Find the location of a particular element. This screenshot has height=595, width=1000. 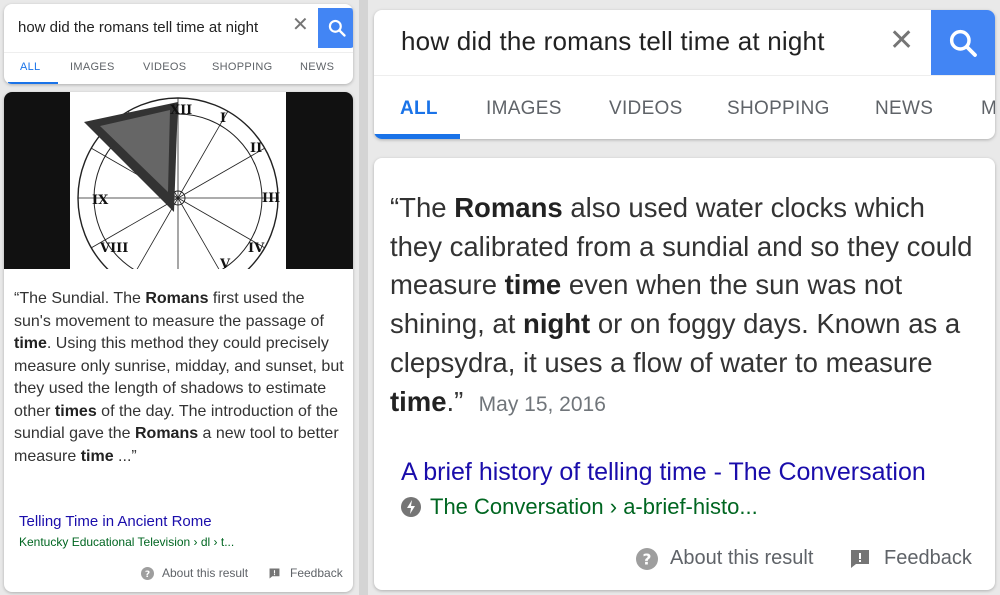

result-image: XII I II III IV V IX VIII is located at coordinates (178, 195).